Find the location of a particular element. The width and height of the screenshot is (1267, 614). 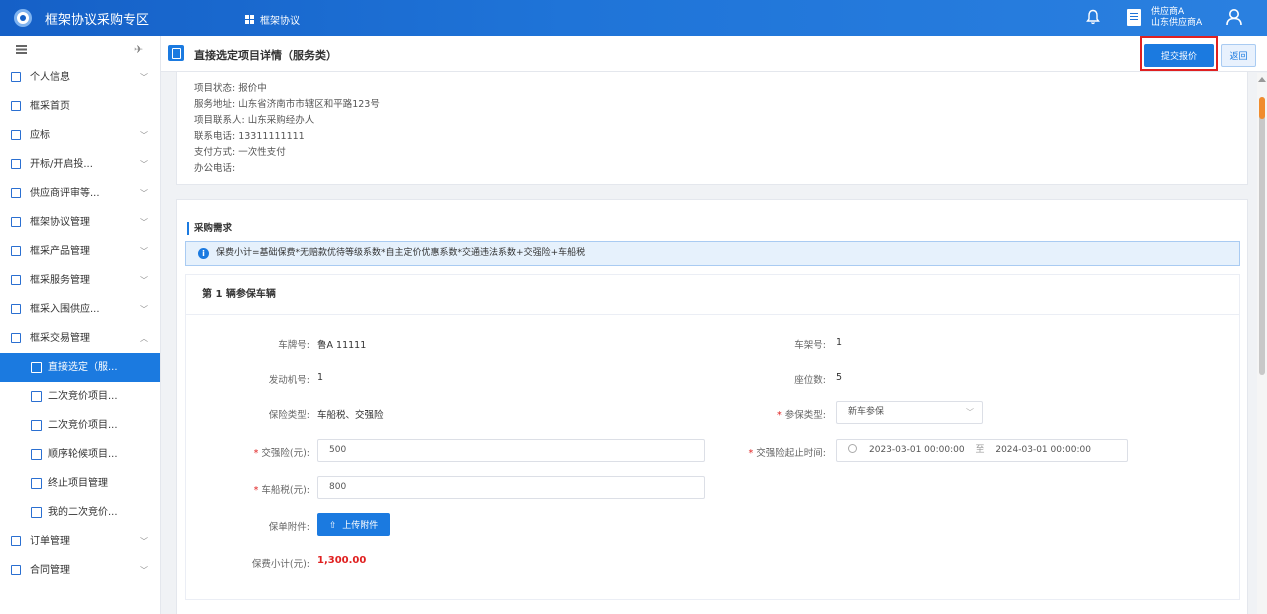

period-start: 2023-03-01 00:00:00 is located at coordinates (917, 450).